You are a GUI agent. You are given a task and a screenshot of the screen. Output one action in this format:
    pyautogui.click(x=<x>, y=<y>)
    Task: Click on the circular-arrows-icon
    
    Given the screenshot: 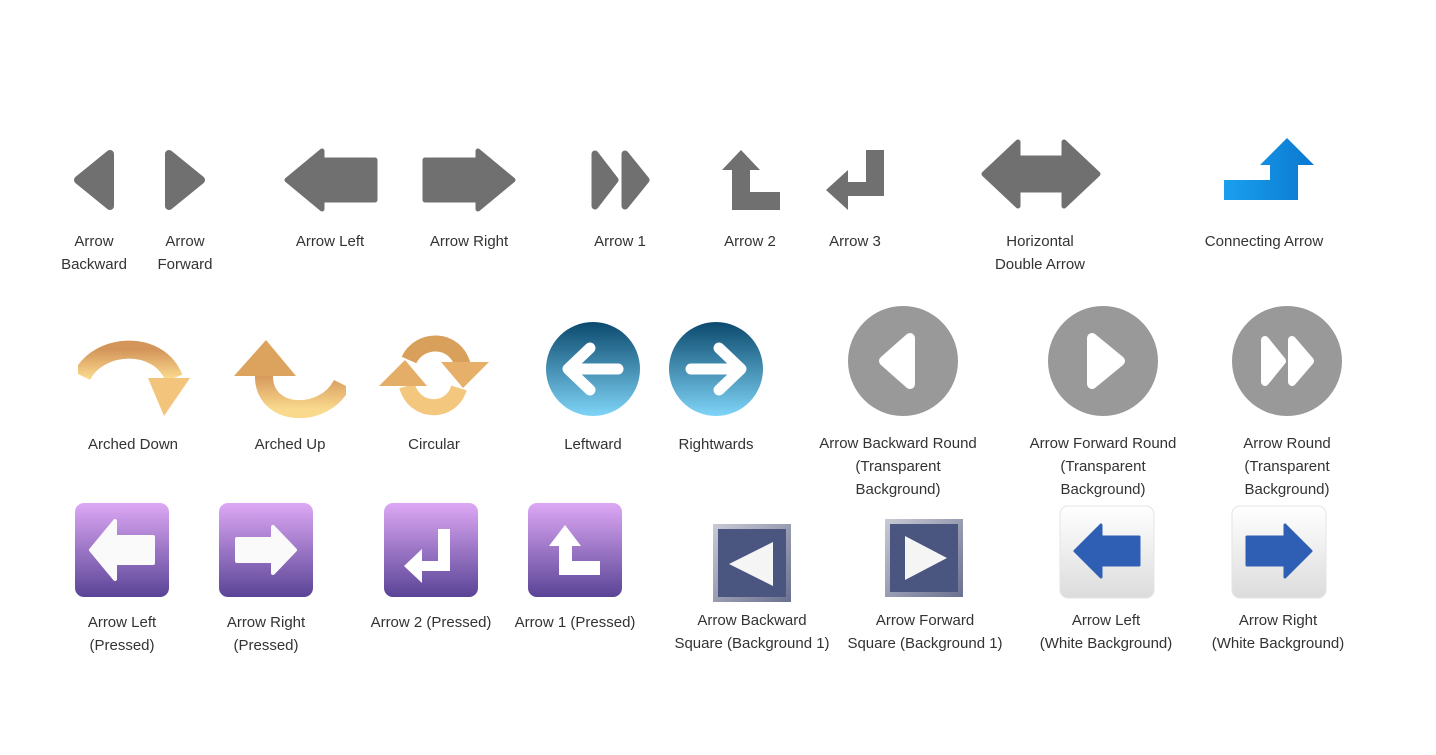 What is the action you would take?
    pyautogui.click(x=434, y=374)
    